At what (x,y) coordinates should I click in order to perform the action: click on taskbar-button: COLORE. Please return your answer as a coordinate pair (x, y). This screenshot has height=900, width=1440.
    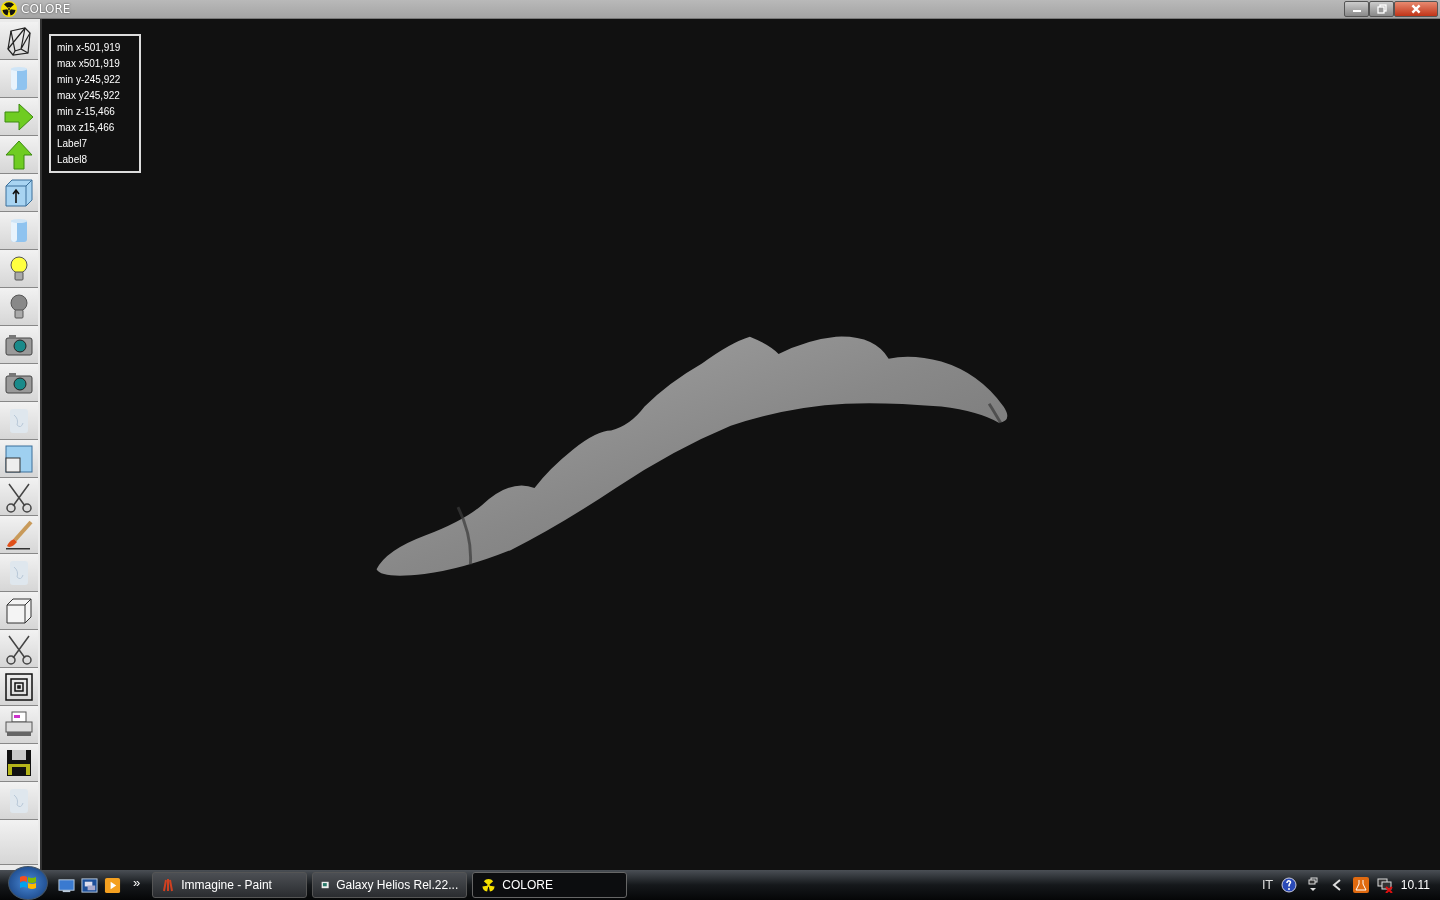
    Looking at the image, I should click on (550, 885).